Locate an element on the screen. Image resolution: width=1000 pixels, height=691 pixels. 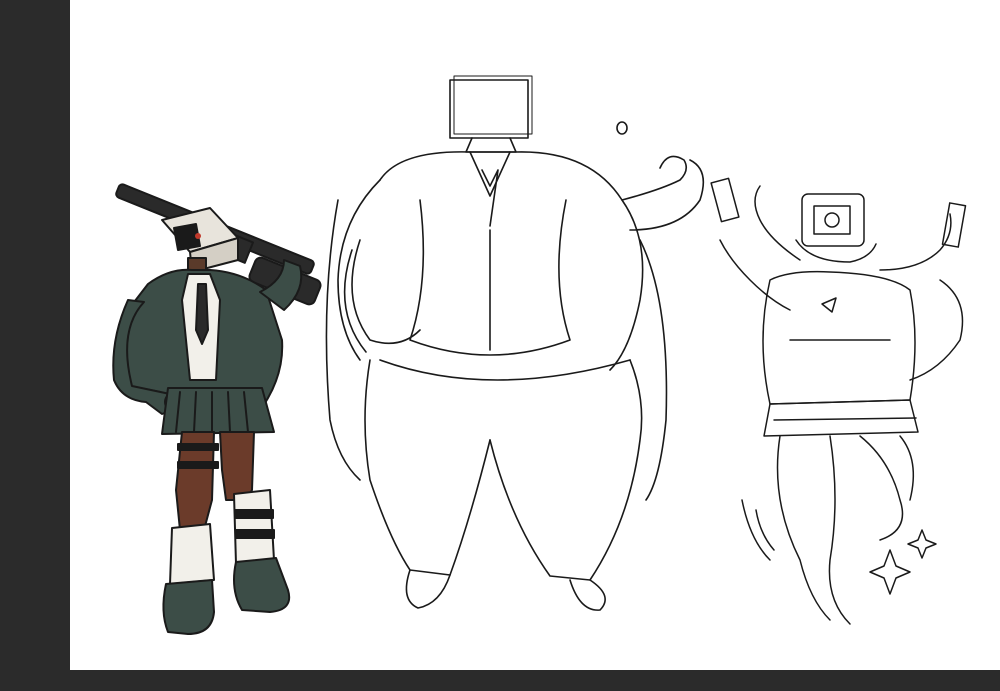
bottom-status-bar is located at coordinates (500, 680).